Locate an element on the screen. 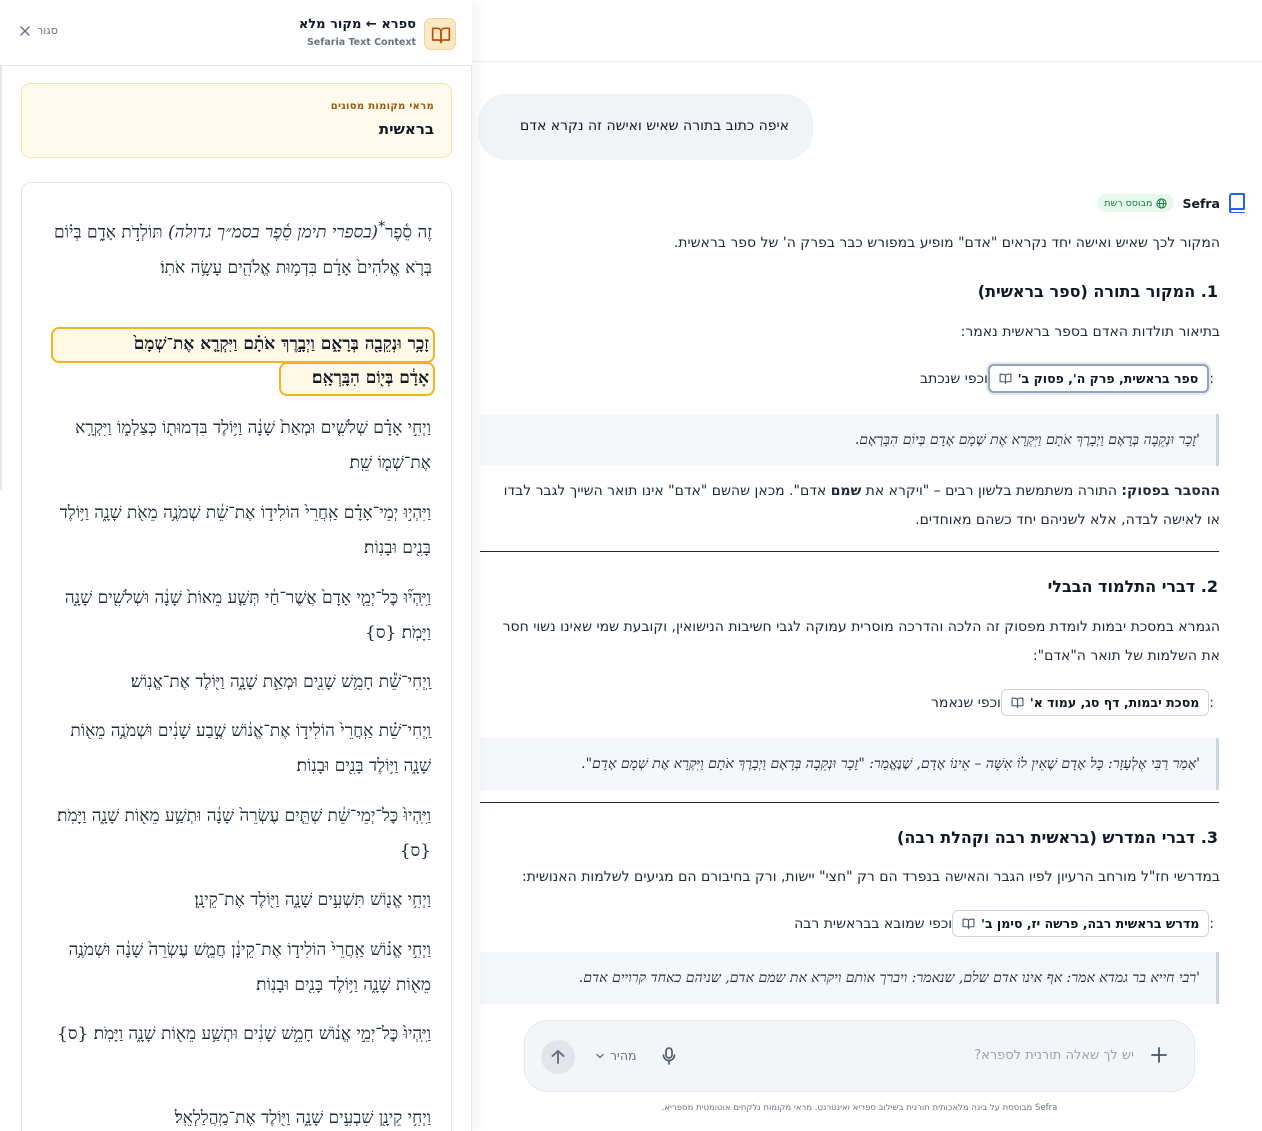  microphone-icon is located at coordinates (669, 1056).